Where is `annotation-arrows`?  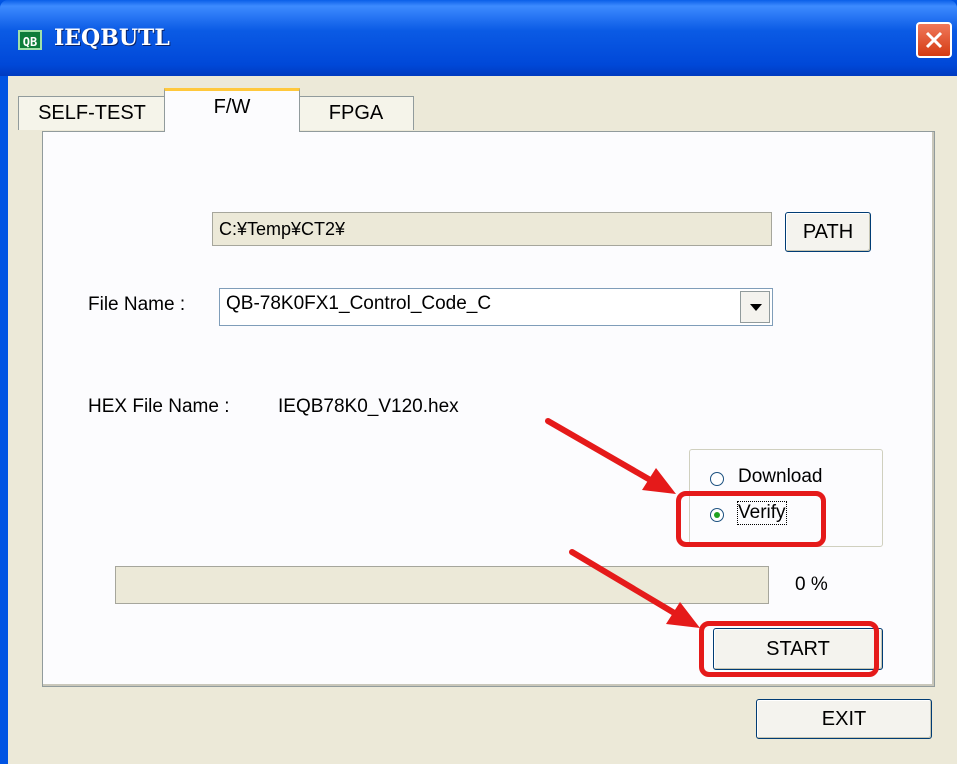
annotation-arrows is located at coordinates (622, 523).